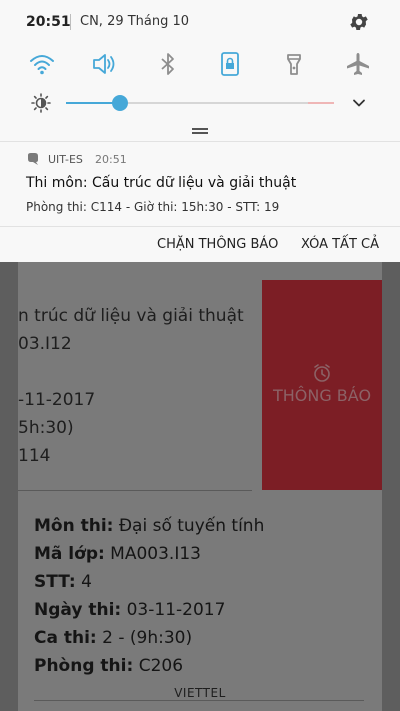 The image size is (400, 711). I want to click on card1-line-shift: 5h:30), so click(46, 428).